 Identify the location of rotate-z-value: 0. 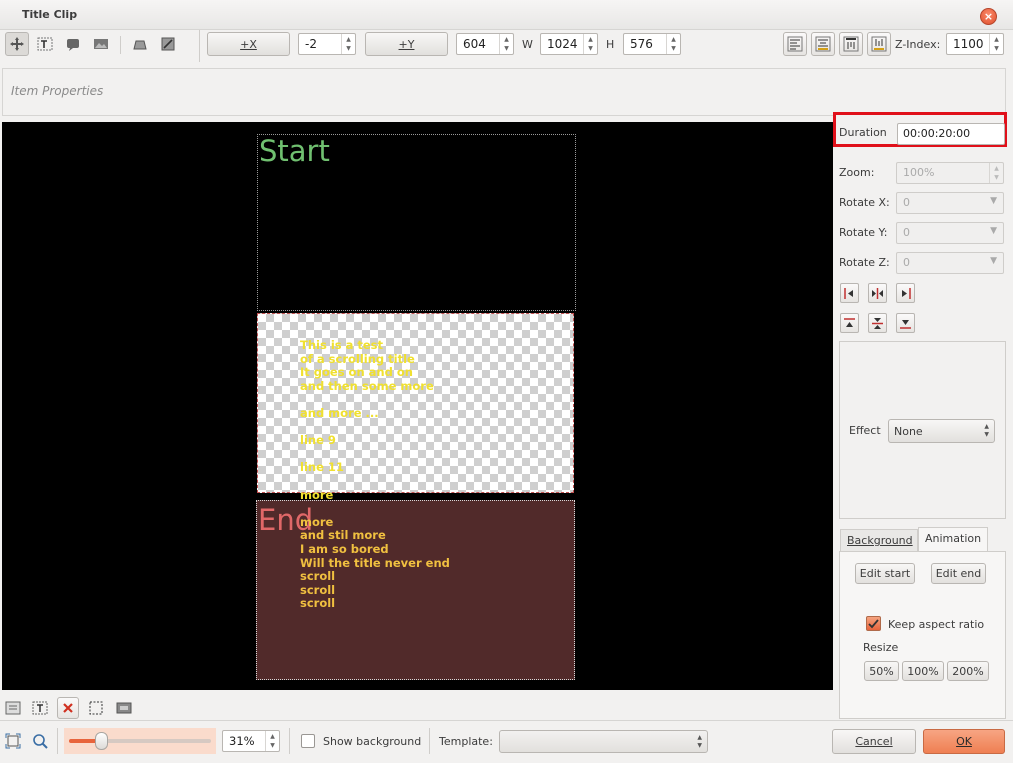
(906, 262).